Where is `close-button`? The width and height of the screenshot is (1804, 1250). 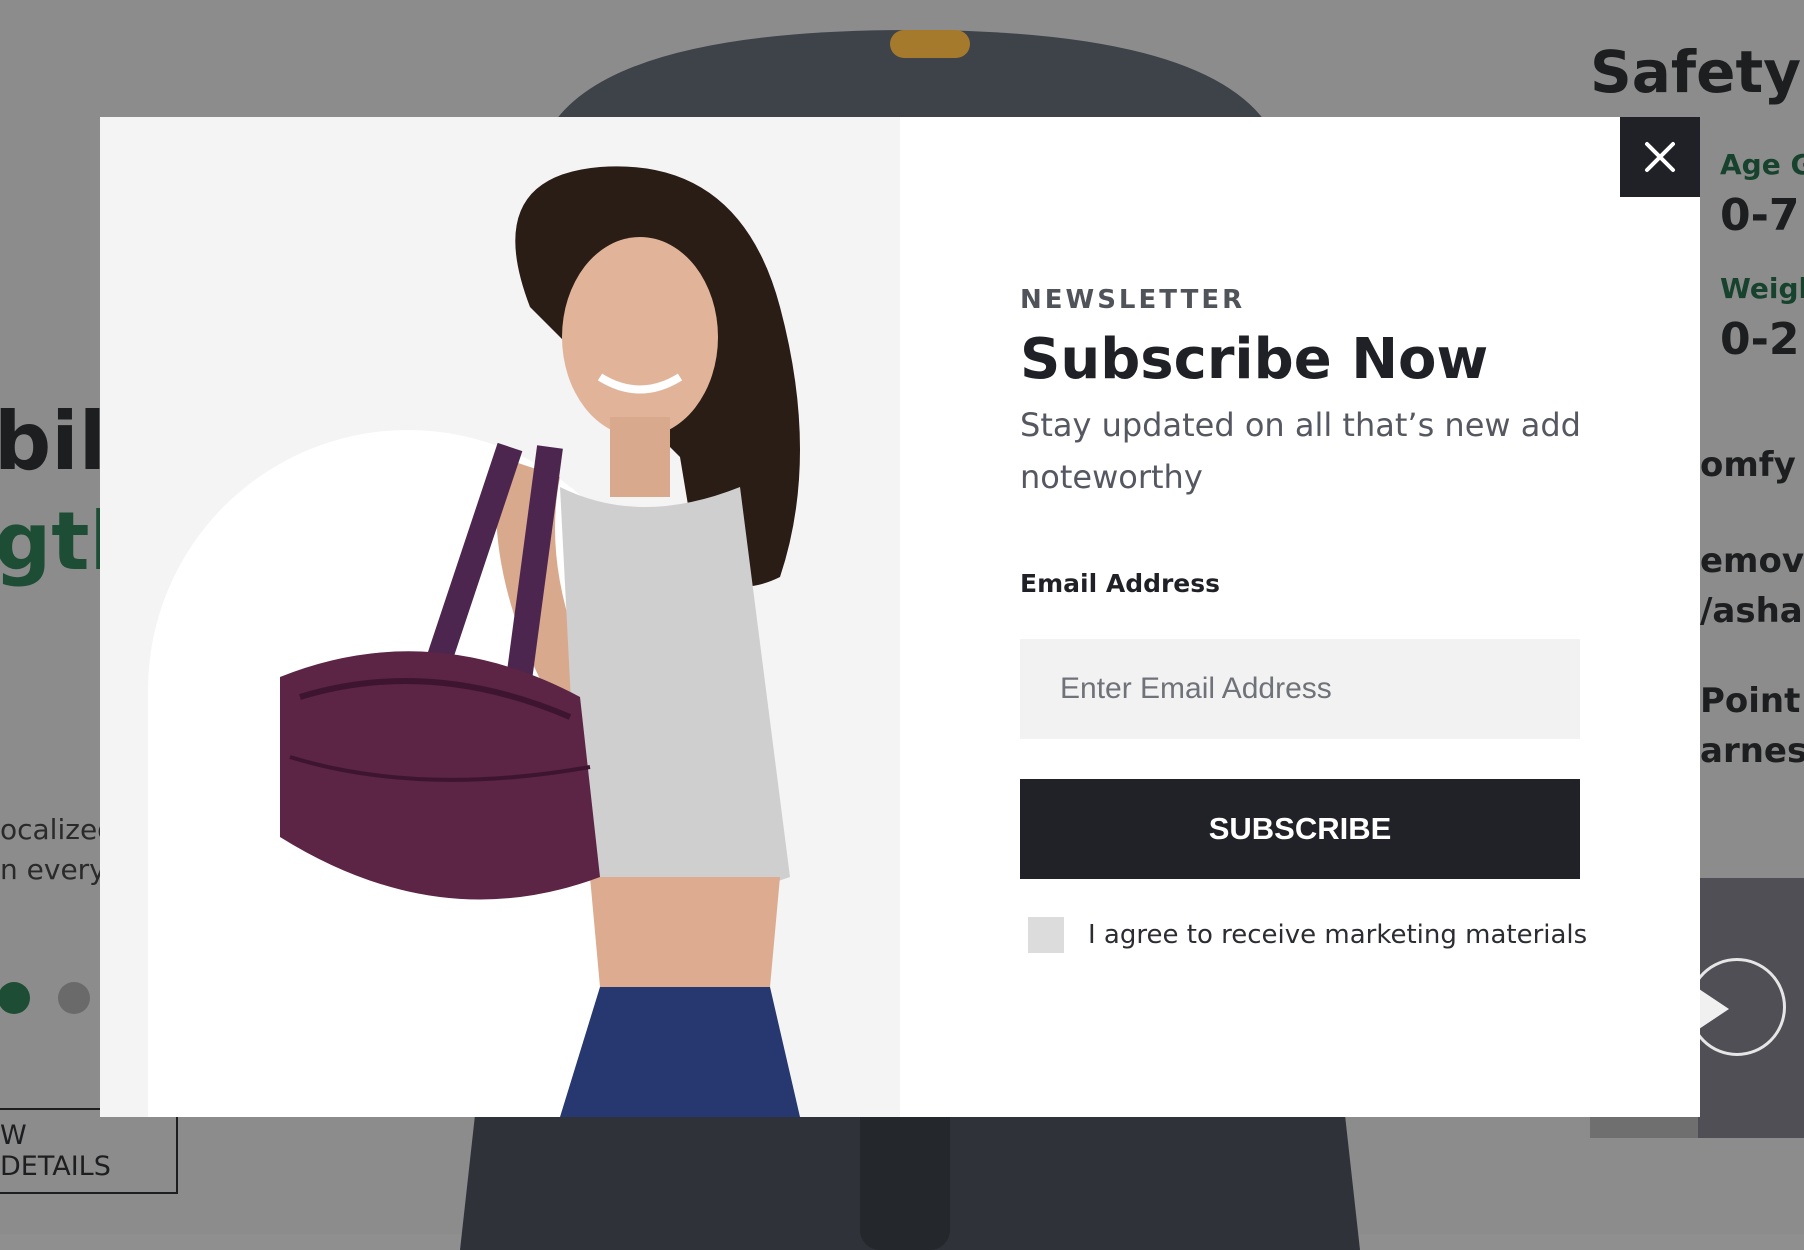 close-button is located at coordinates (1660, 157).